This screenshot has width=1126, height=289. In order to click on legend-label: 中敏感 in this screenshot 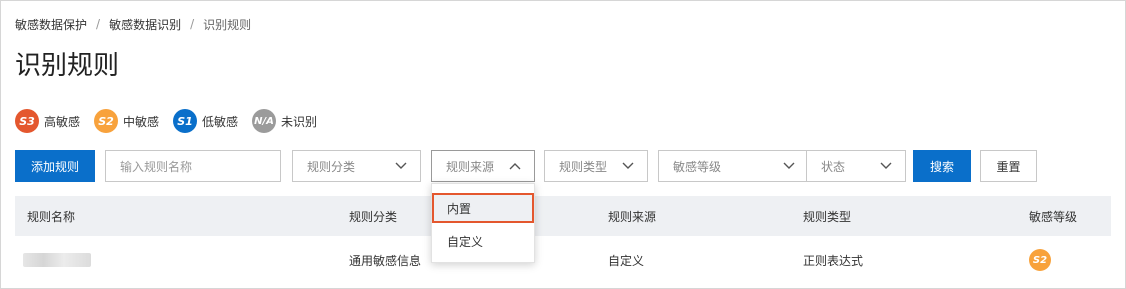, I will do `click(141, 121)`.